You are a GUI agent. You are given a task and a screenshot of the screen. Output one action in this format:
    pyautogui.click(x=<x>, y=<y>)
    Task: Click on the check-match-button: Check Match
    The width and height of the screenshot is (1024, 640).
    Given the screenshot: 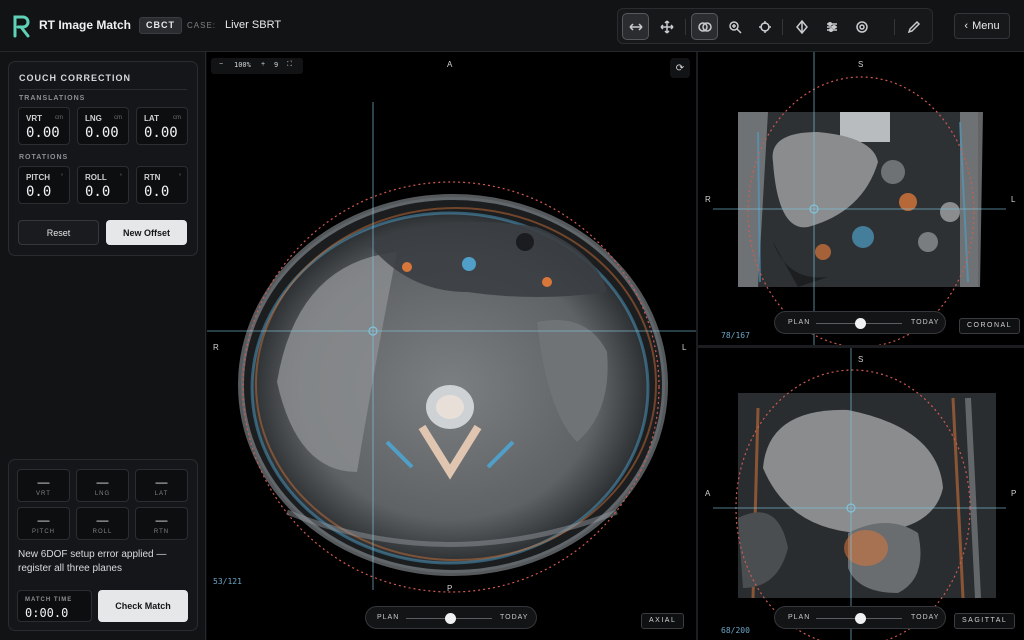 What is the action you would take?
    pyautogui.click(x=143, y=606)
    